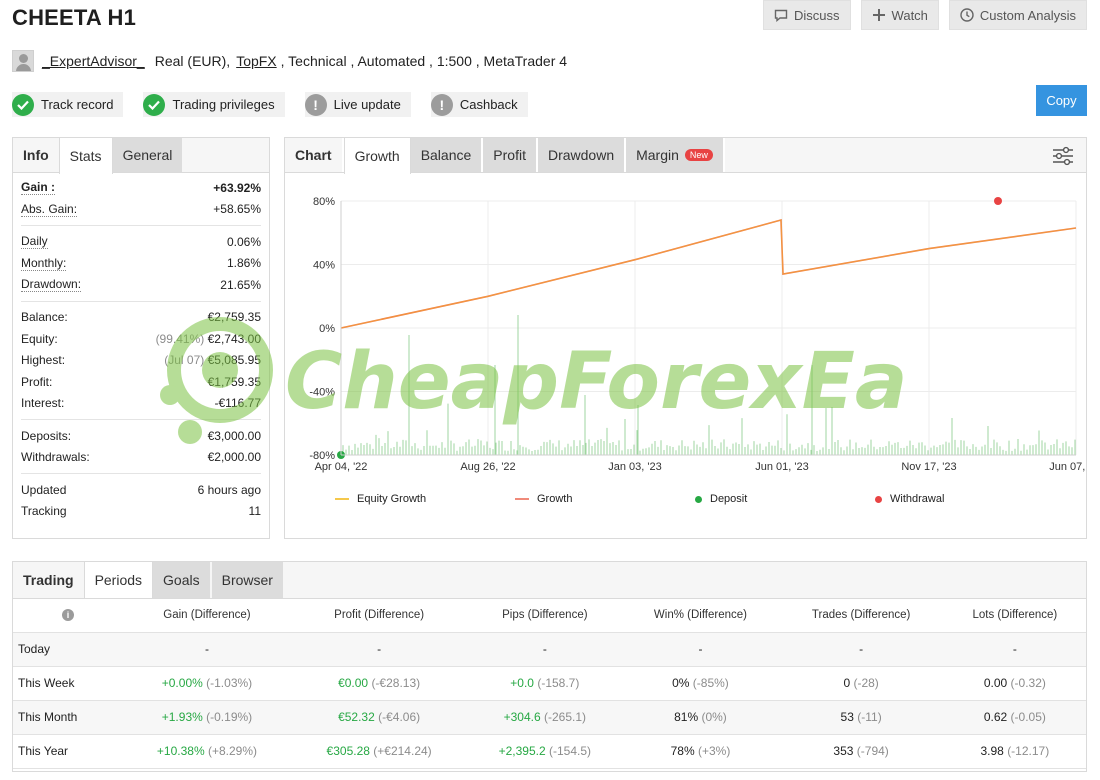  I want to click on cell-value: 0.00, so click(995, 683).